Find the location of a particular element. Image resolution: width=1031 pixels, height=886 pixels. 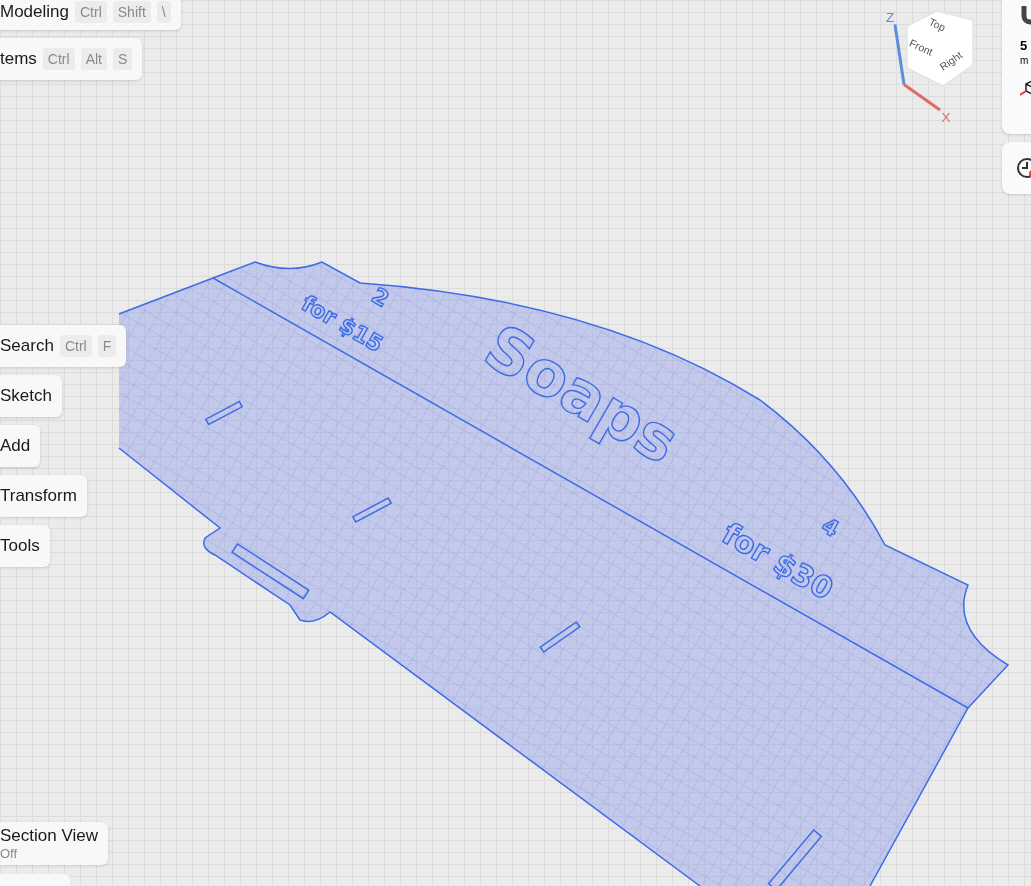

right-panel: 5 m is located at coordinates (1016, 67).